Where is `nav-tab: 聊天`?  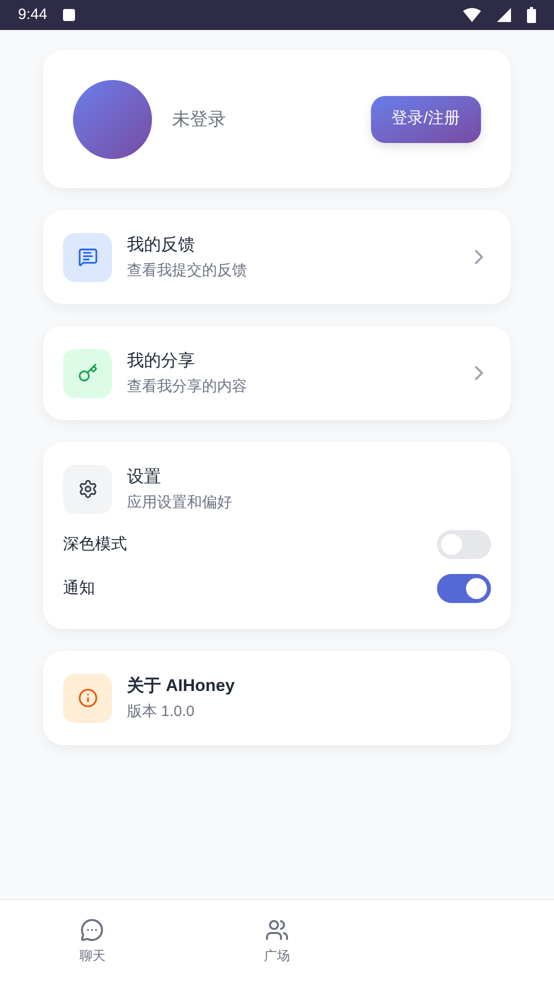
nav-tab: 聊天 is located at coordinates (92, 942).